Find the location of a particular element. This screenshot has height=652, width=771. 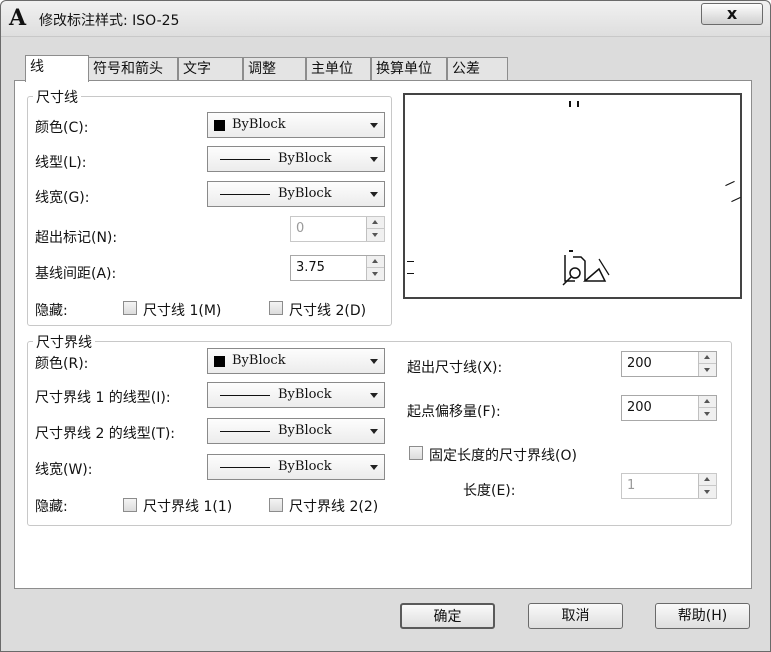

extend-beyond-label: 超出尺寸线(X): is located at coordinates (455, 368).